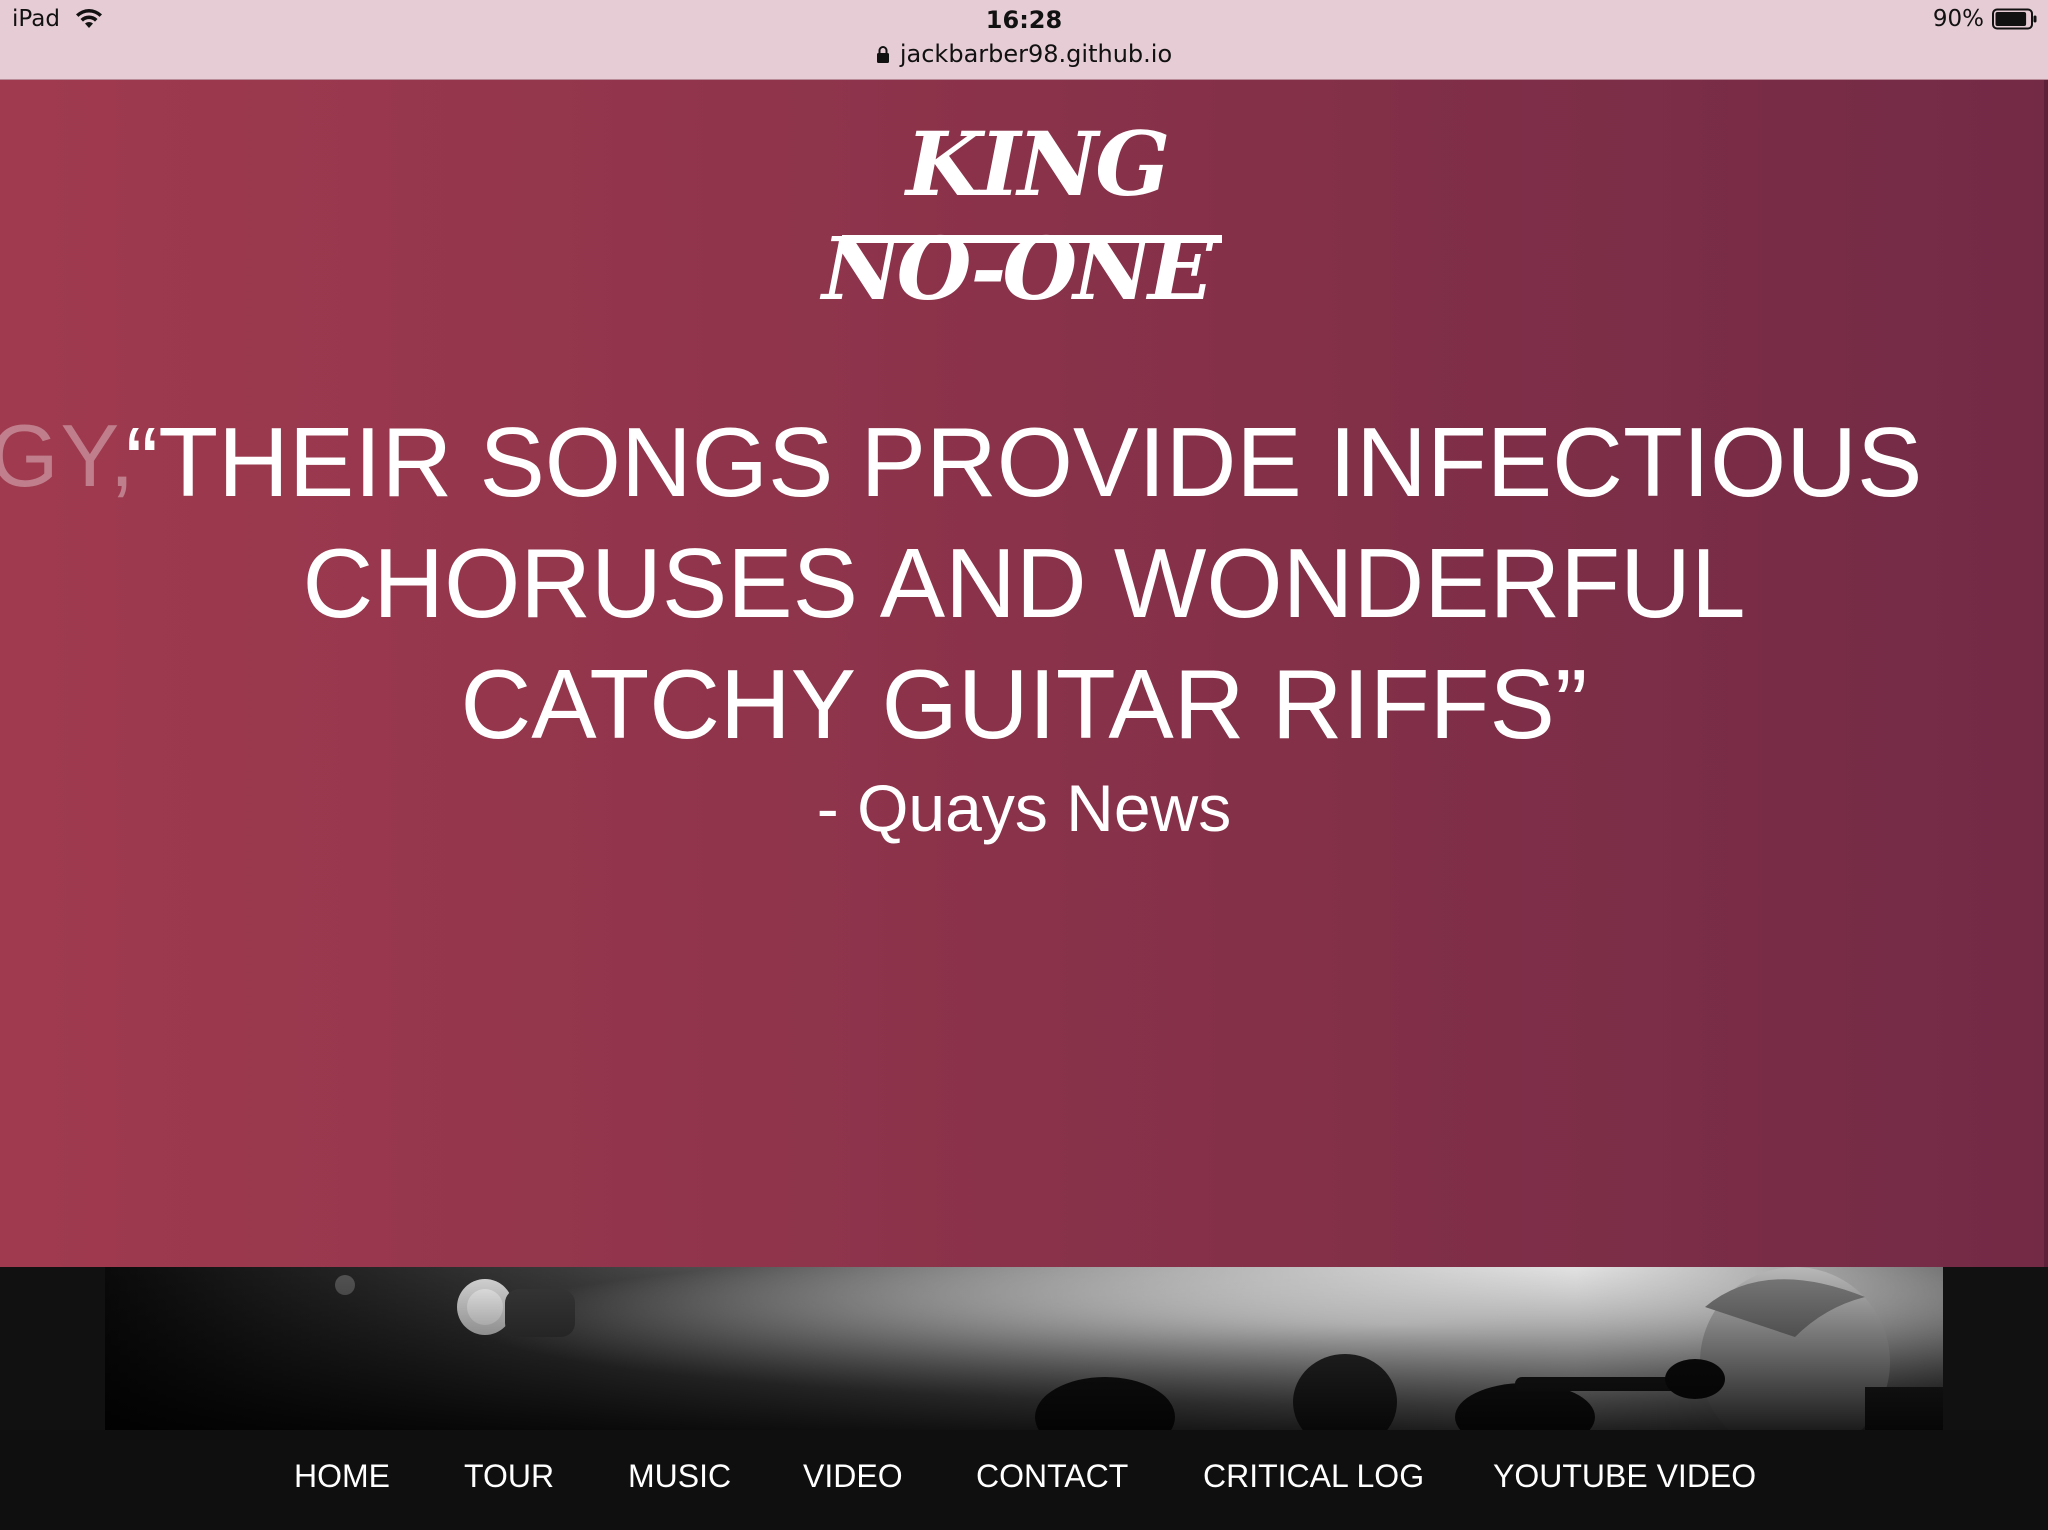  Describe the element at coordinates (853, 1476) in the screenshot. I see `nav-video: VIDEO` at that location.